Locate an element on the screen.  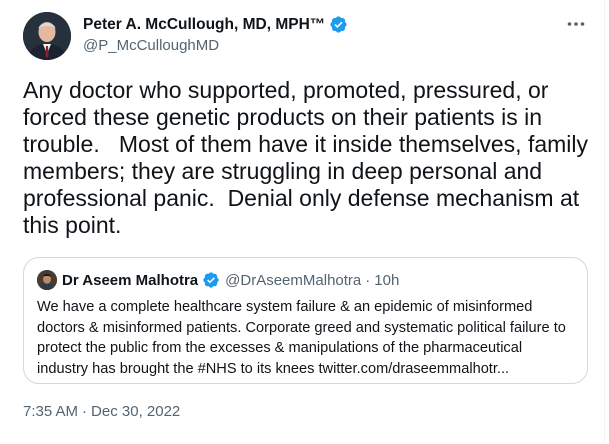
quote-time: 10h is located at coordinates (386, 280).